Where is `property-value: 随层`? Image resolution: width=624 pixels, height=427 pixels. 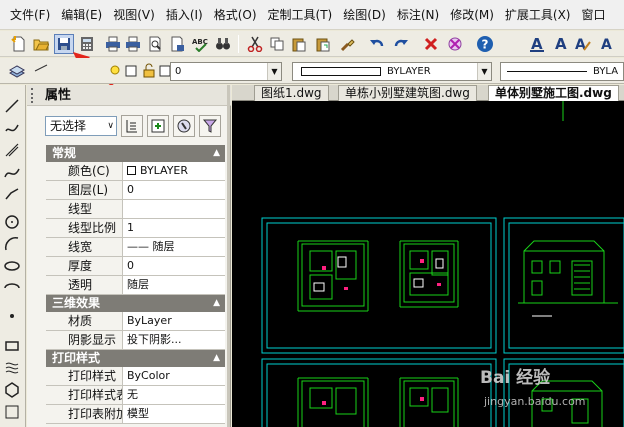
property-value: 随层 is located at coordinates (138, 284).